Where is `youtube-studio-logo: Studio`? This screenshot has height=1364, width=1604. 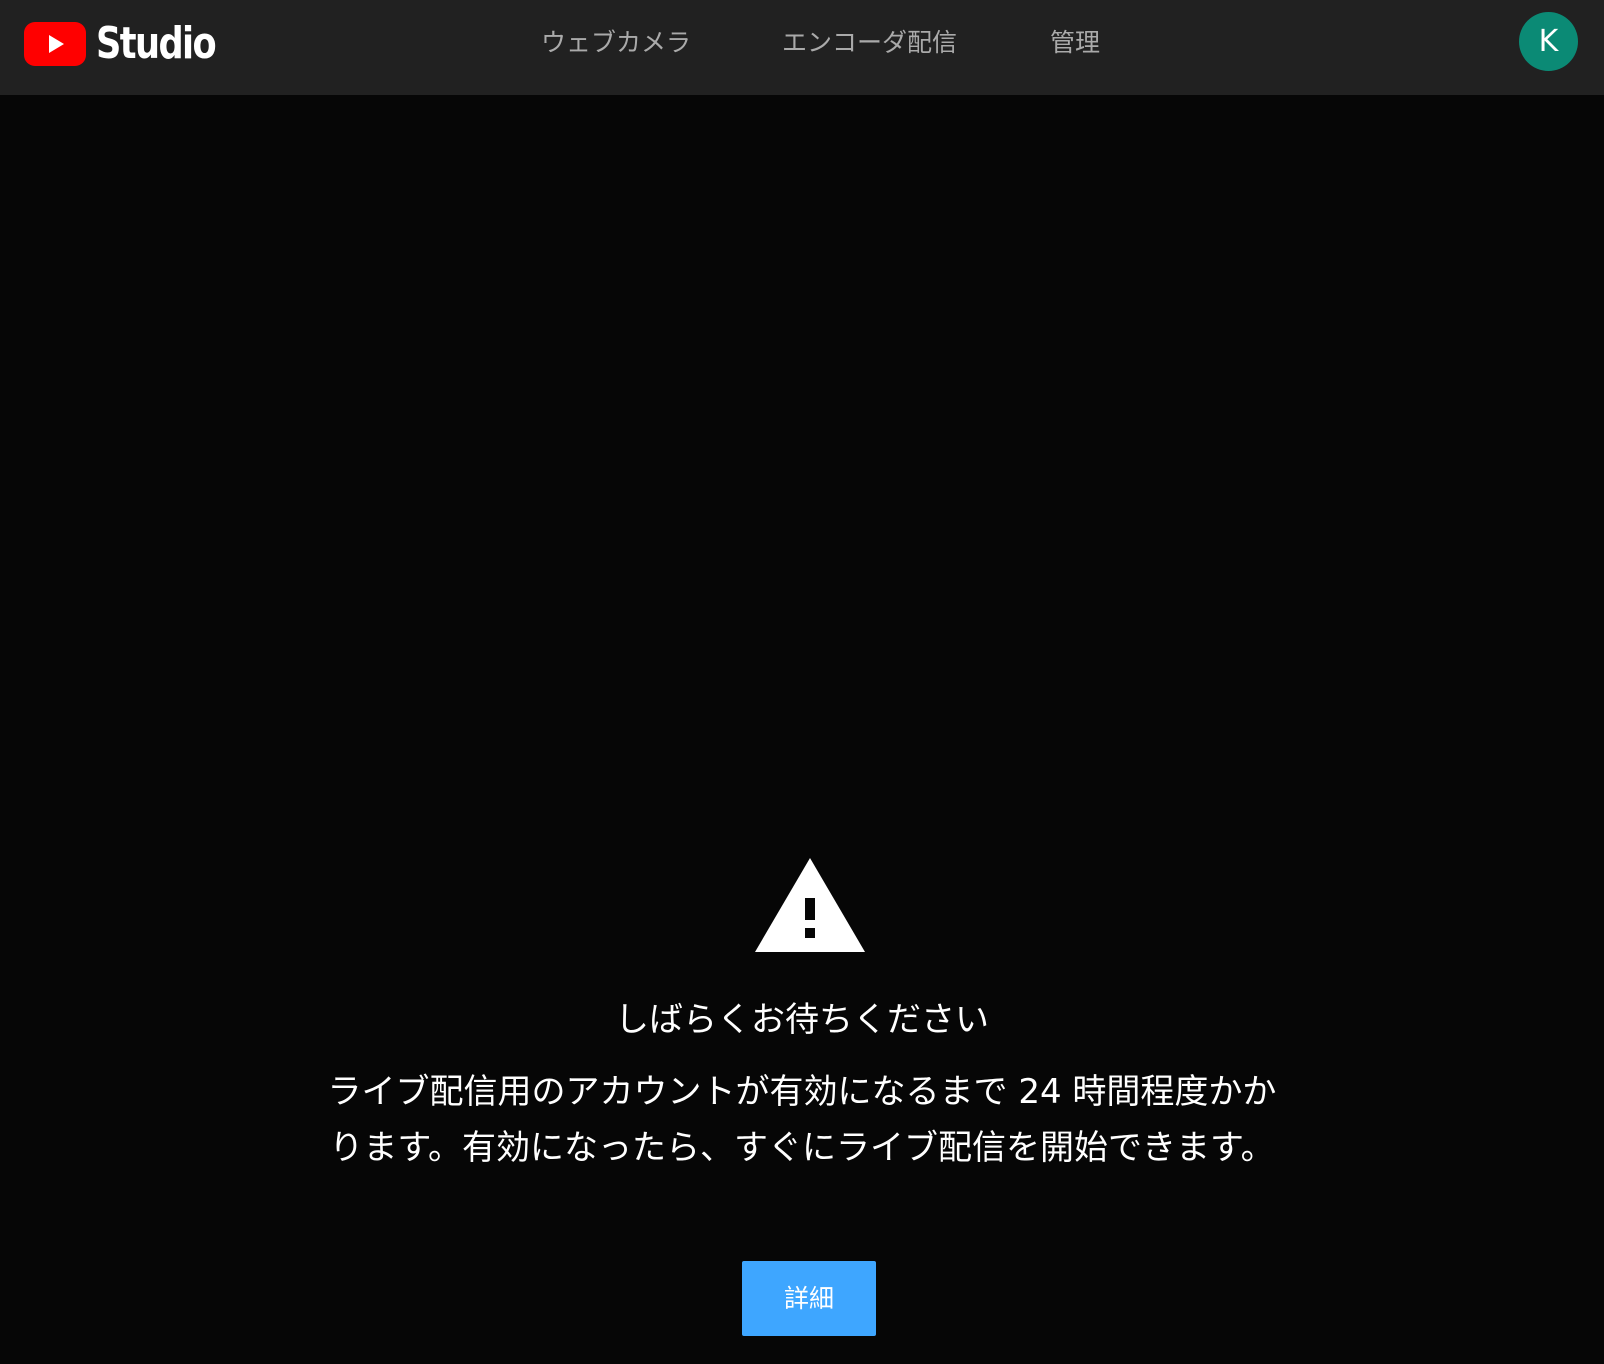
youtube-studio-logo: Studio is located at coordinates (134, 44).